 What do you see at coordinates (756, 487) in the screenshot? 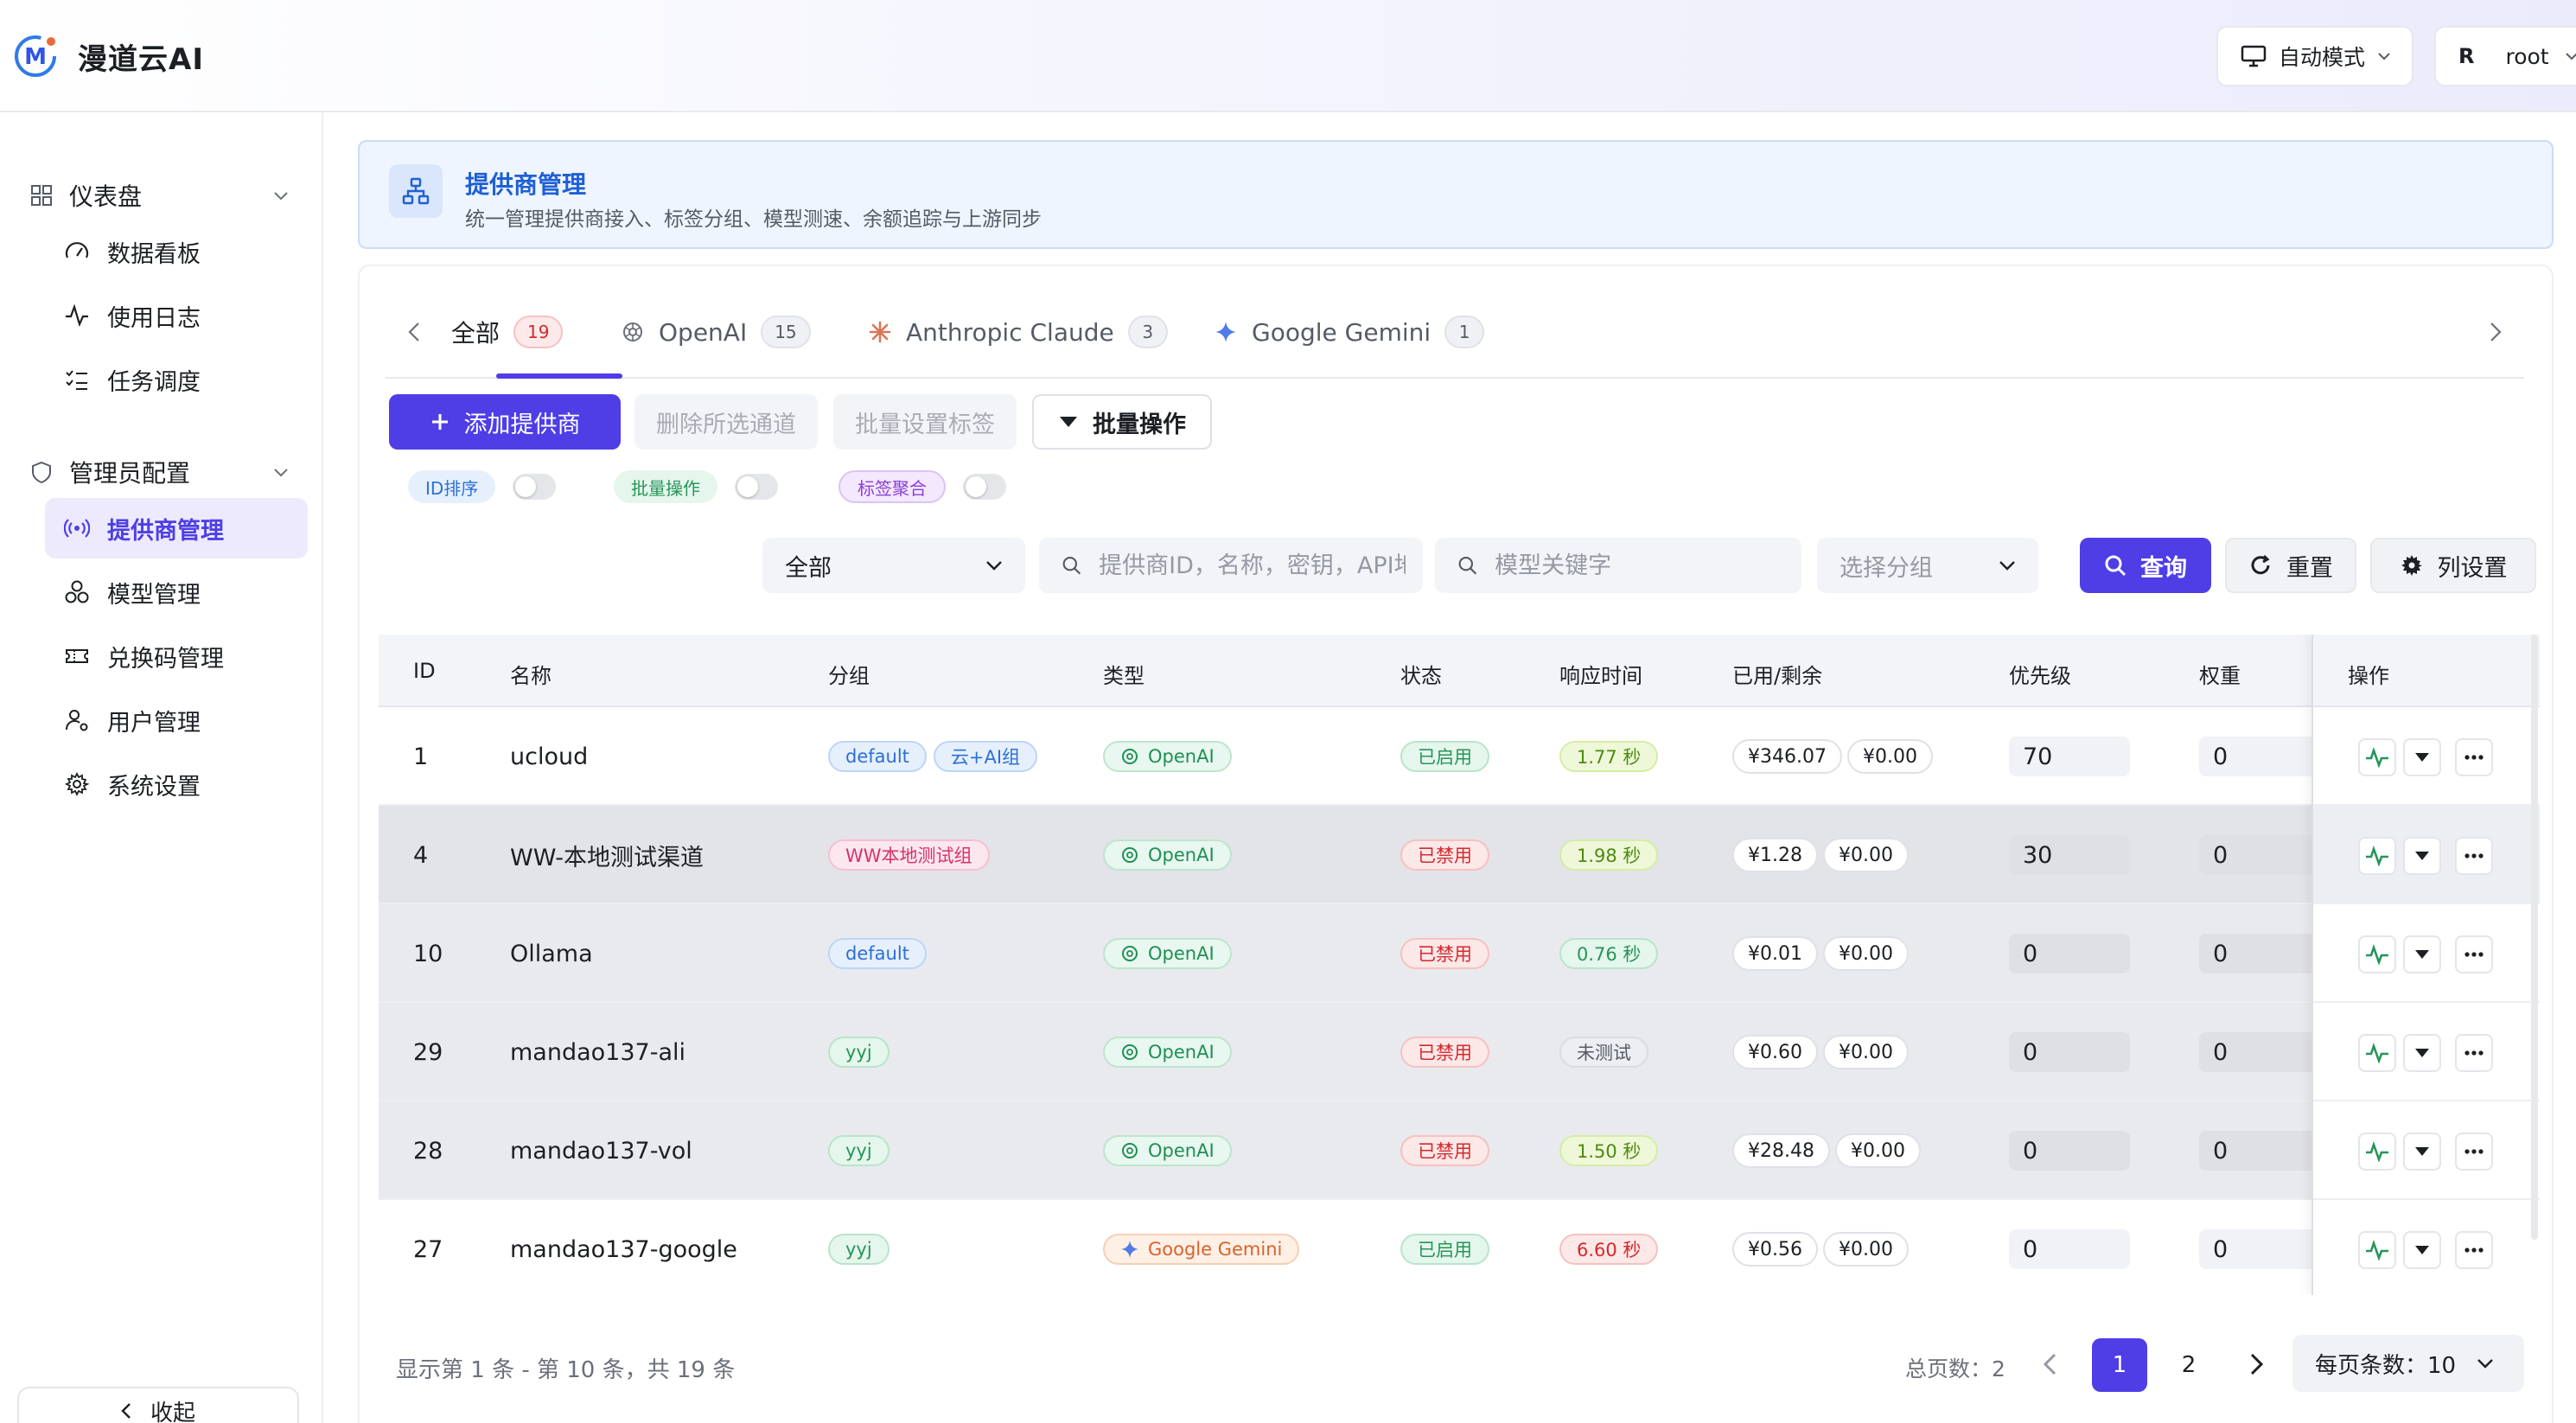
I see `batch-operations-switch` at bounding box center [756, 487].